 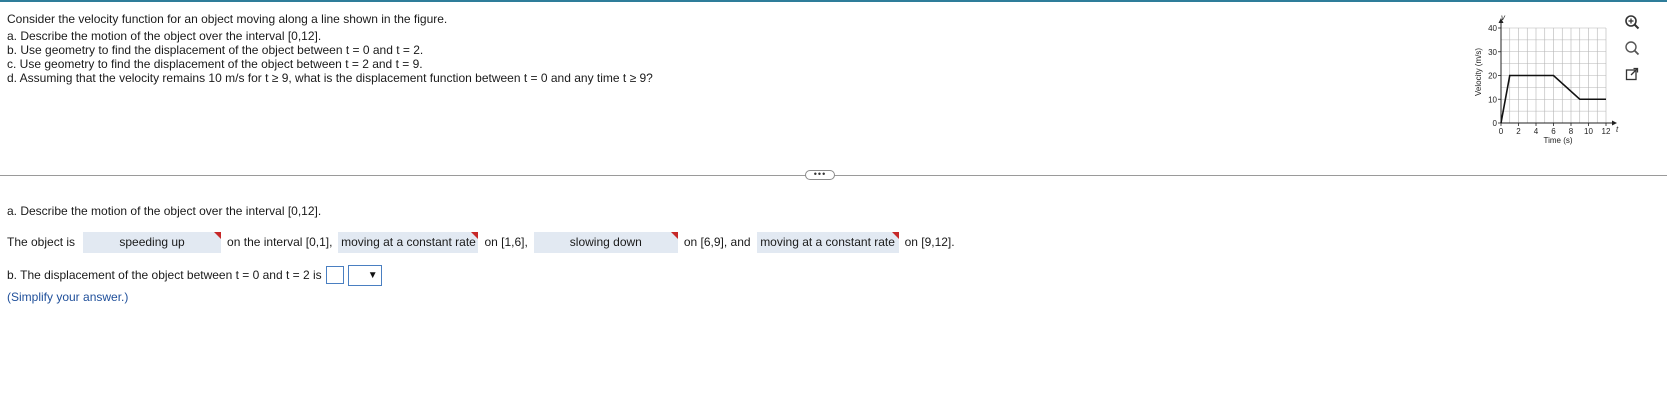 I want to click on unit-dropdown: ▼, so click(x=364, y=275).